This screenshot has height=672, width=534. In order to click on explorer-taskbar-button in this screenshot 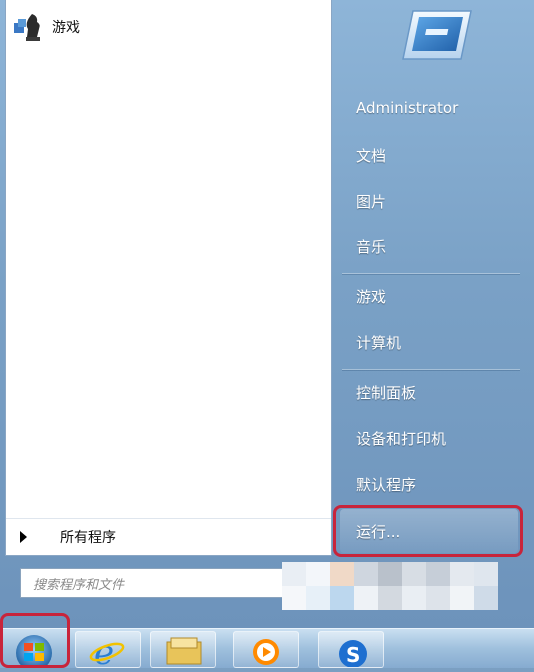, I will do `click(183, 649)`.